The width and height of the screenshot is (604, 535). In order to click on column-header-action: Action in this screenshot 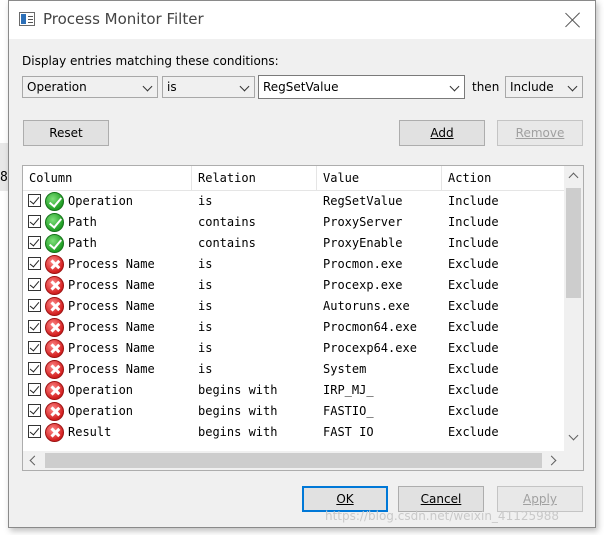, I will do `click(503, 178)`.